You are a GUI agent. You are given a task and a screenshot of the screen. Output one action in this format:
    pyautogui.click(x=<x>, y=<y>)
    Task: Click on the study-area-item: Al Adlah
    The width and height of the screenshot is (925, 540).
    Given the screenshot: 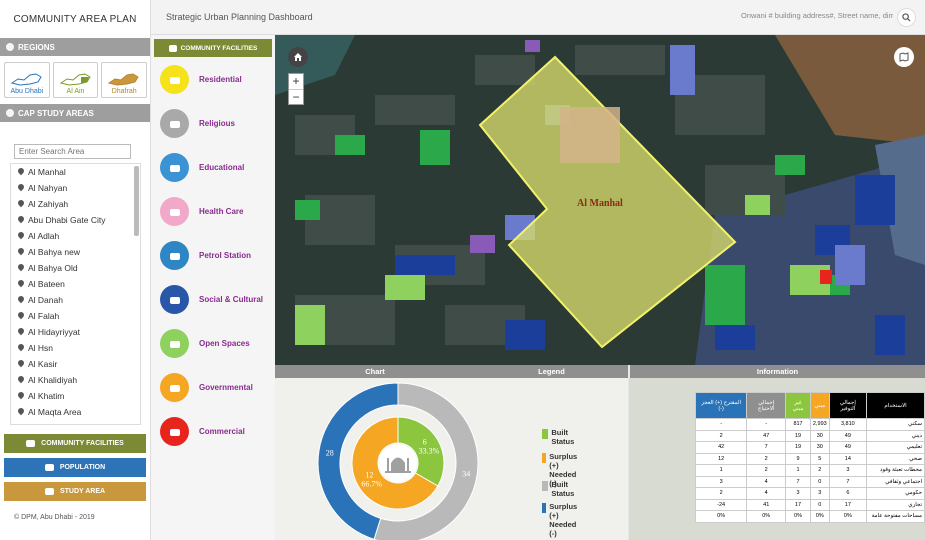 What is the action you would take?
    pyautogui.click(x=75, y=236)
    